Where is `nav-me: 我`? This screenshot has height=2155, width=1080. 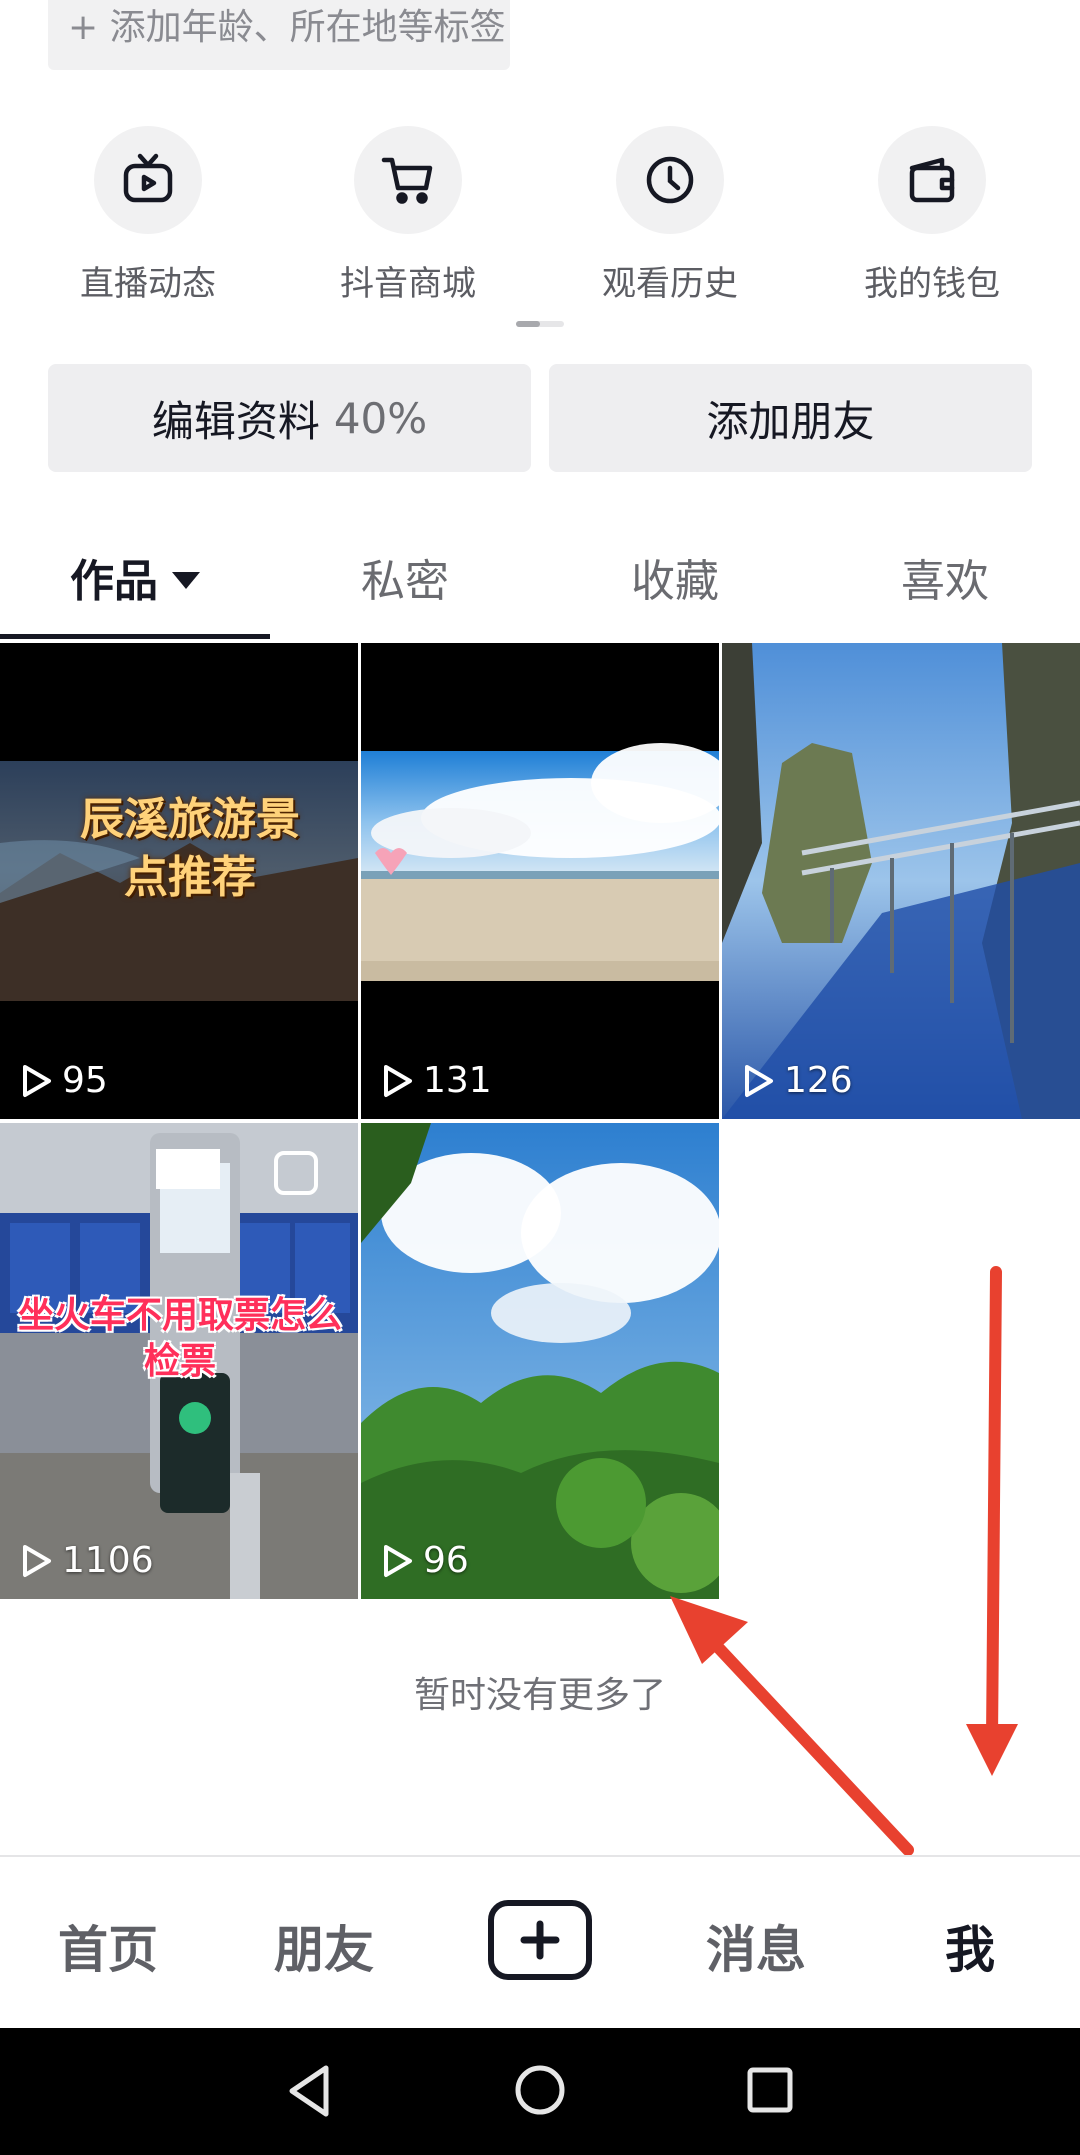
nav-me: 我 is located at coordinates (970, 1946).